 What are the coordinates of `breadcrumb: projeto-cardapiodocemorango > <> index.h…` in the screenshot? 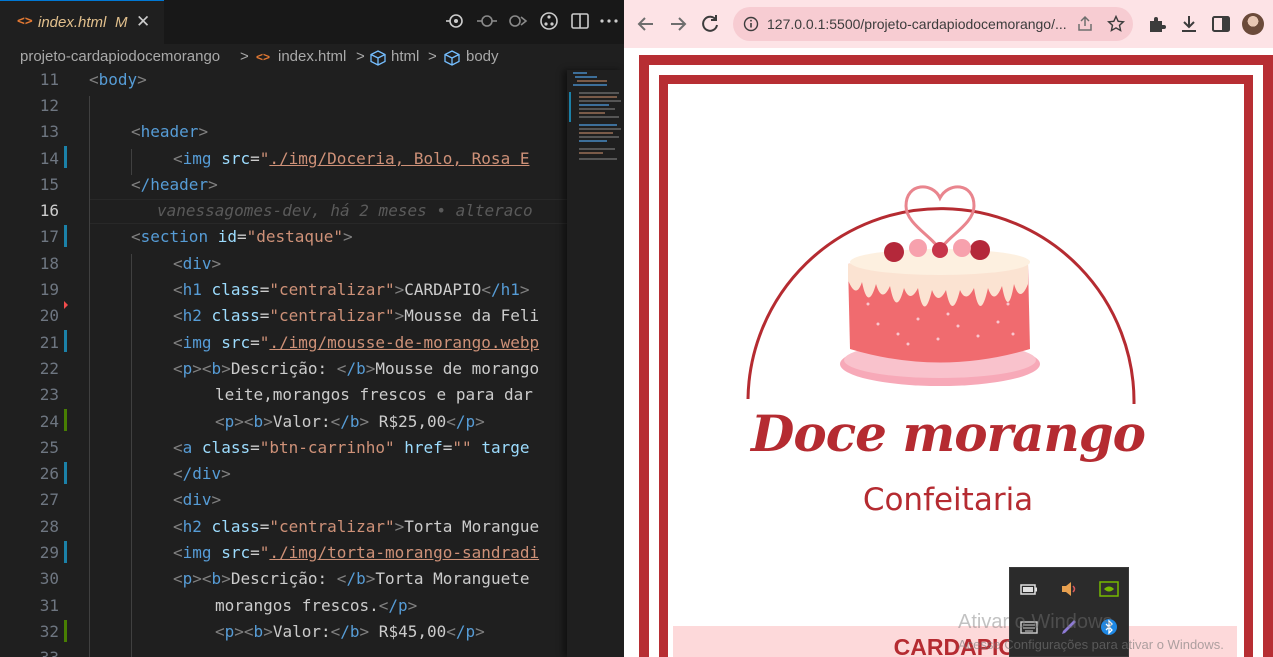 It's located at (312, 57).